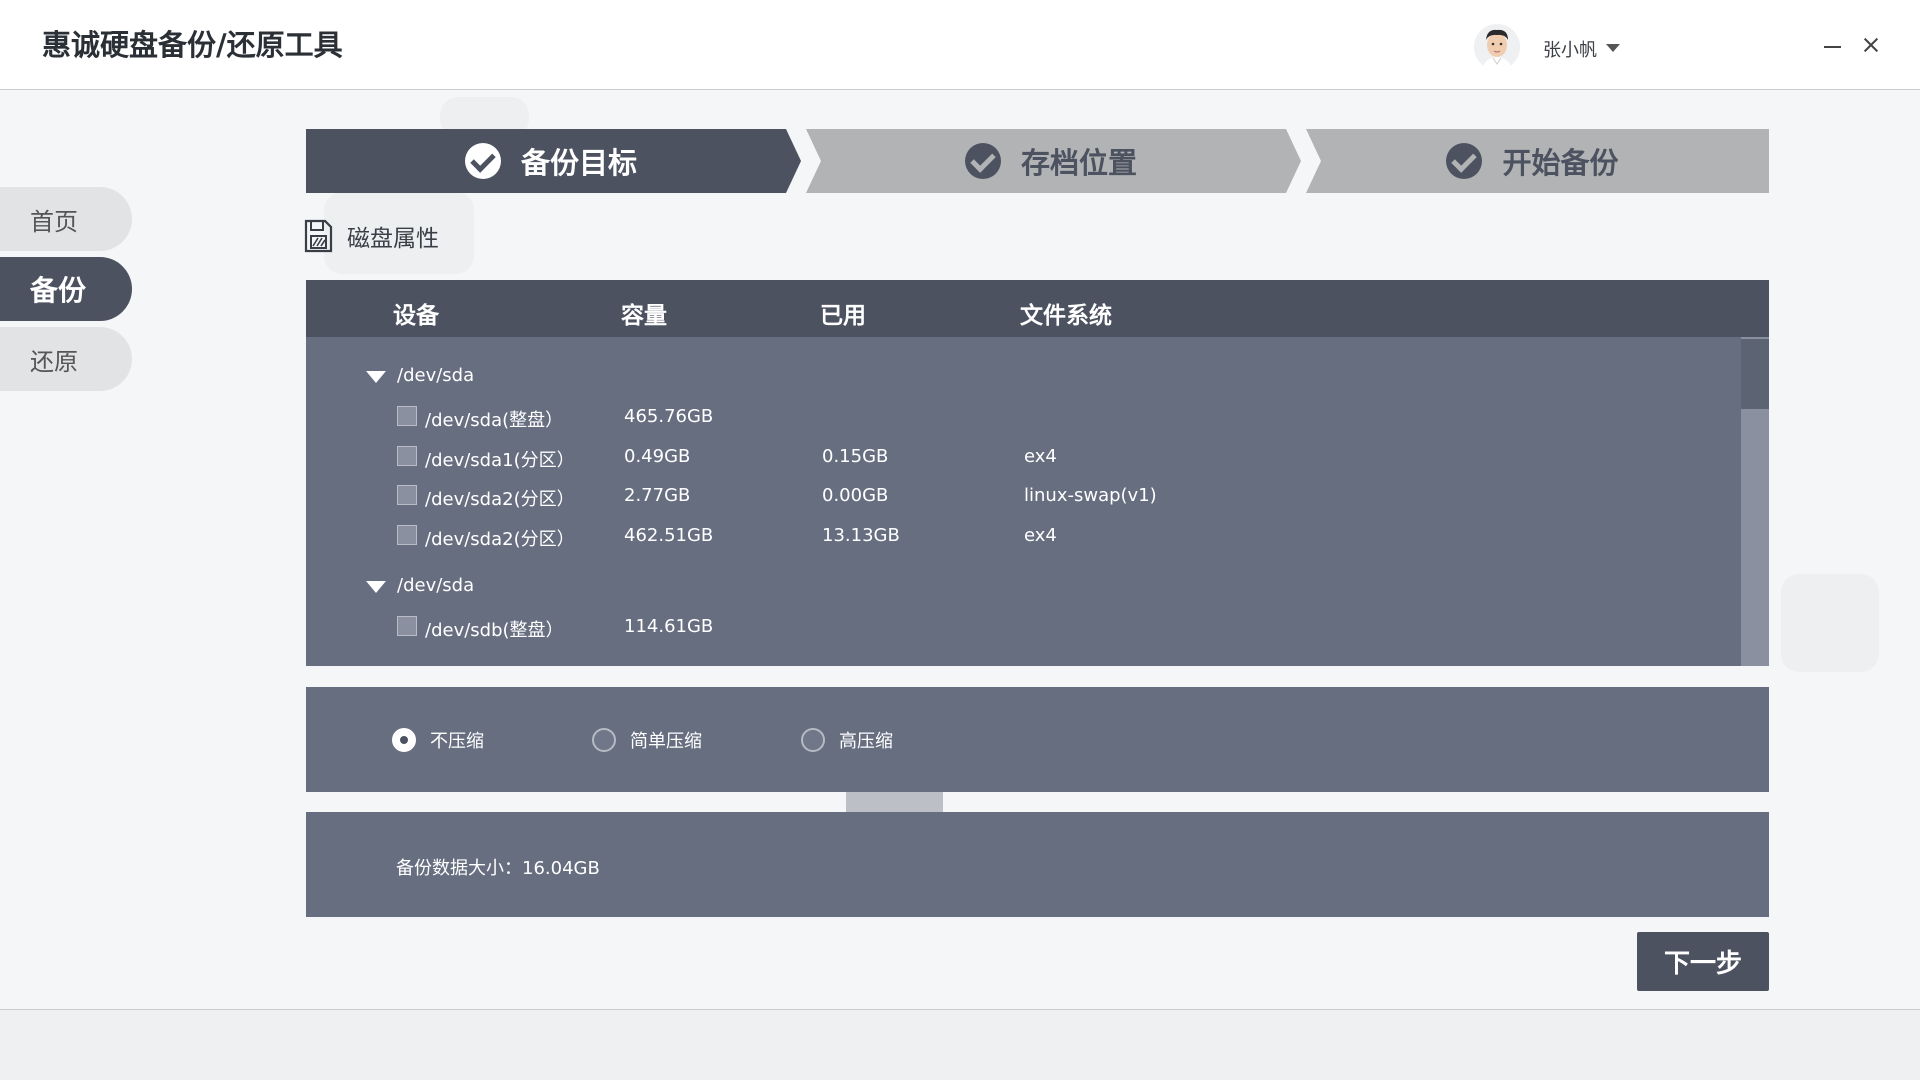 This screenshot has width=1920, height=1080. Describe the element at coordinates (494, 420) in the screenshot. I see `cell-device: /dev/sda(整盘）` at that location.